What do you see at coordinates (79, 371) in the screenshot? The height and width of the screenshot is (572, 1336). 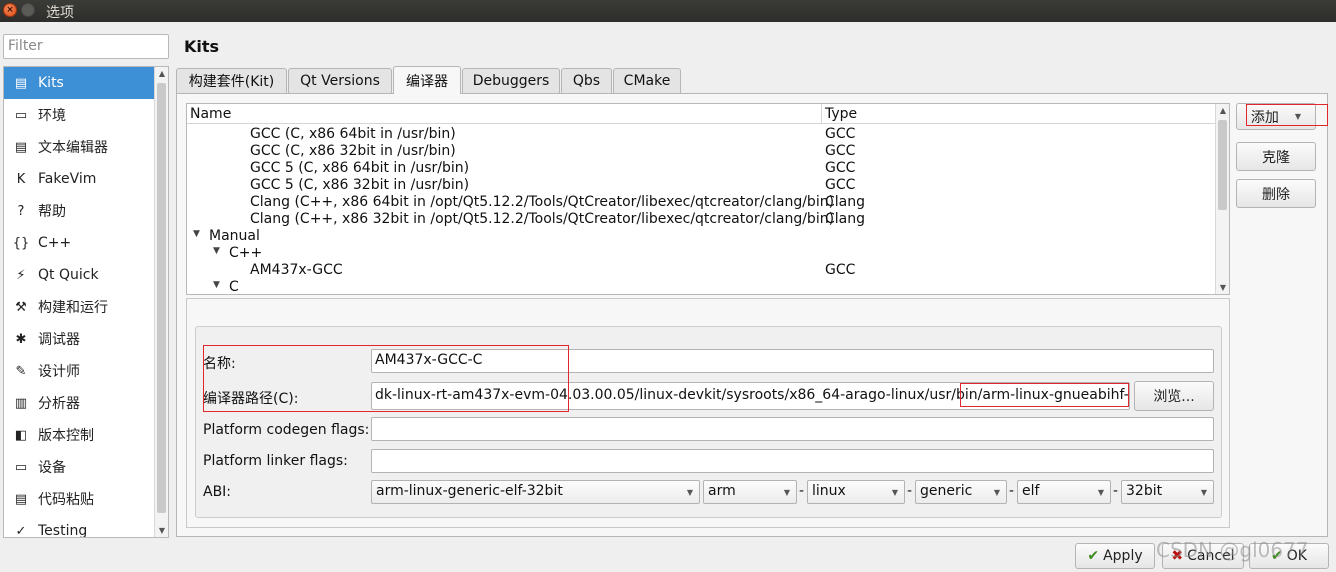 I see `sidebar-item-9: ✎ 设计师` at bounding box center [79, 371].